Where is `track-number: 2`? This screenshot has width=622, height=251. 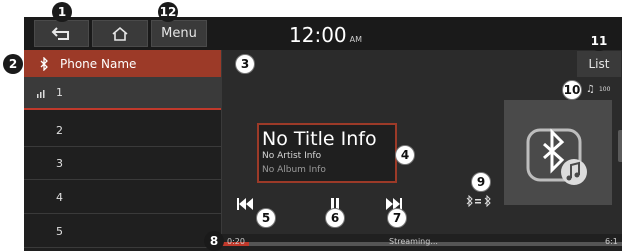 track-number: 2 is located at coordinates (59, 130).